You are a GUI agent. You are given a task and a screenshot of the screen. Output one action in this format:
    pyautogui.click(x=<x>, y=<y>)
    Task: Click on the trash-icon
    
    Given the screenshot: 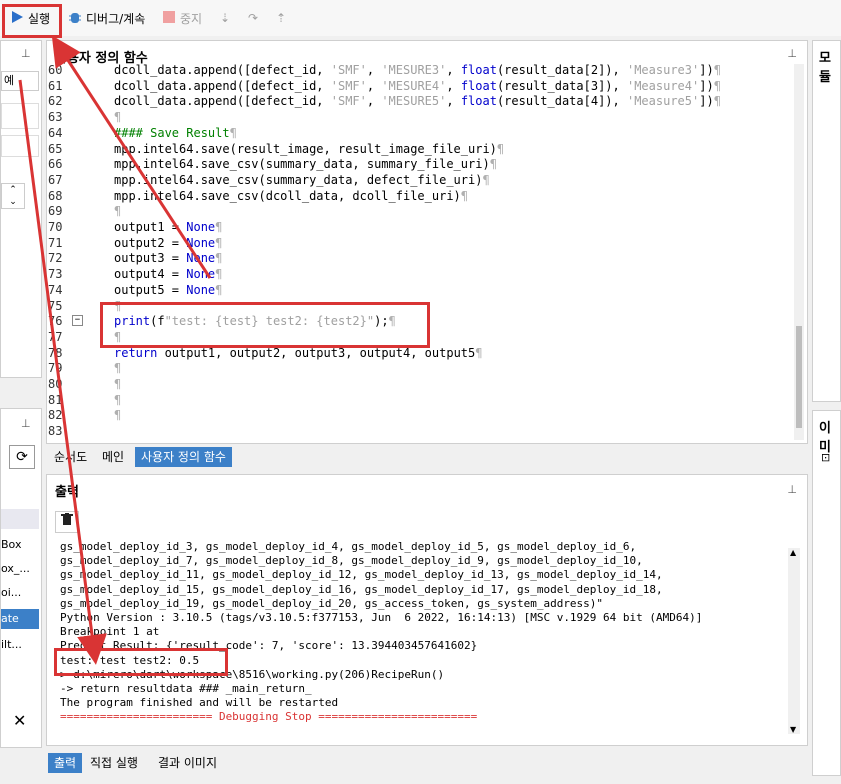 What is the action you would take?
    pyautogui.click(x=67, y=521)
    